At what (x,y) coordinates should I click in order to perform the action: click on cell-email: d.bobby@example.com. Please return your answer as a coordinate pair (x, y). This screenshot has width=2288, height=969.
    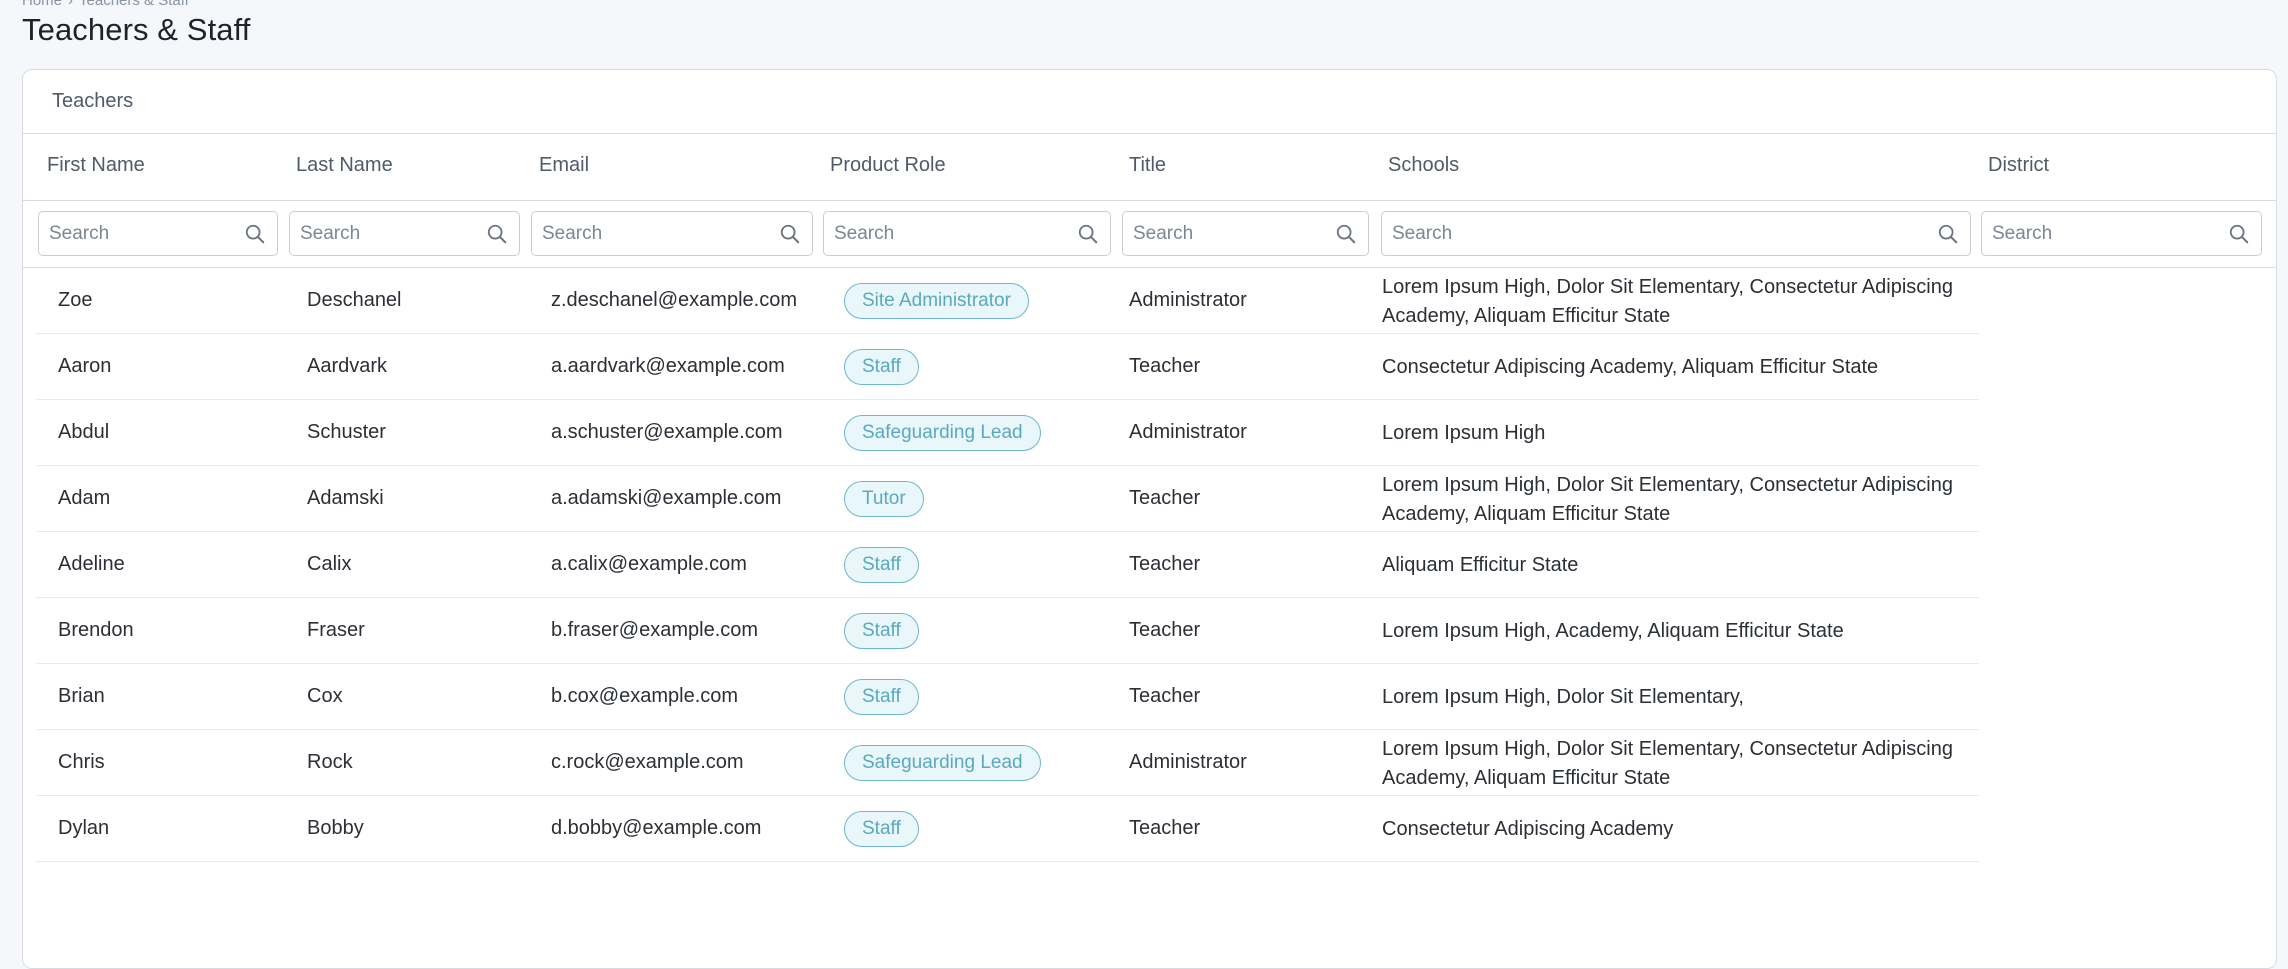
    Looking at the image, I should click on (656, 828).